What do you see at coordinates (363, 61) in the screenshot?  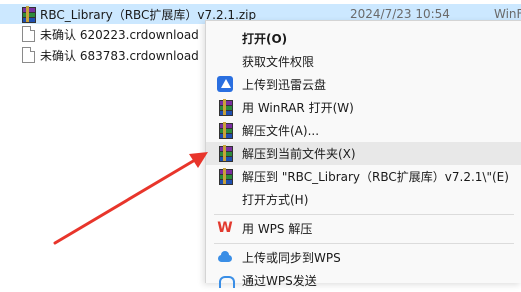 I see `menu-item-take-ownership: 获取文件权限` at bounding box center [363, 61].